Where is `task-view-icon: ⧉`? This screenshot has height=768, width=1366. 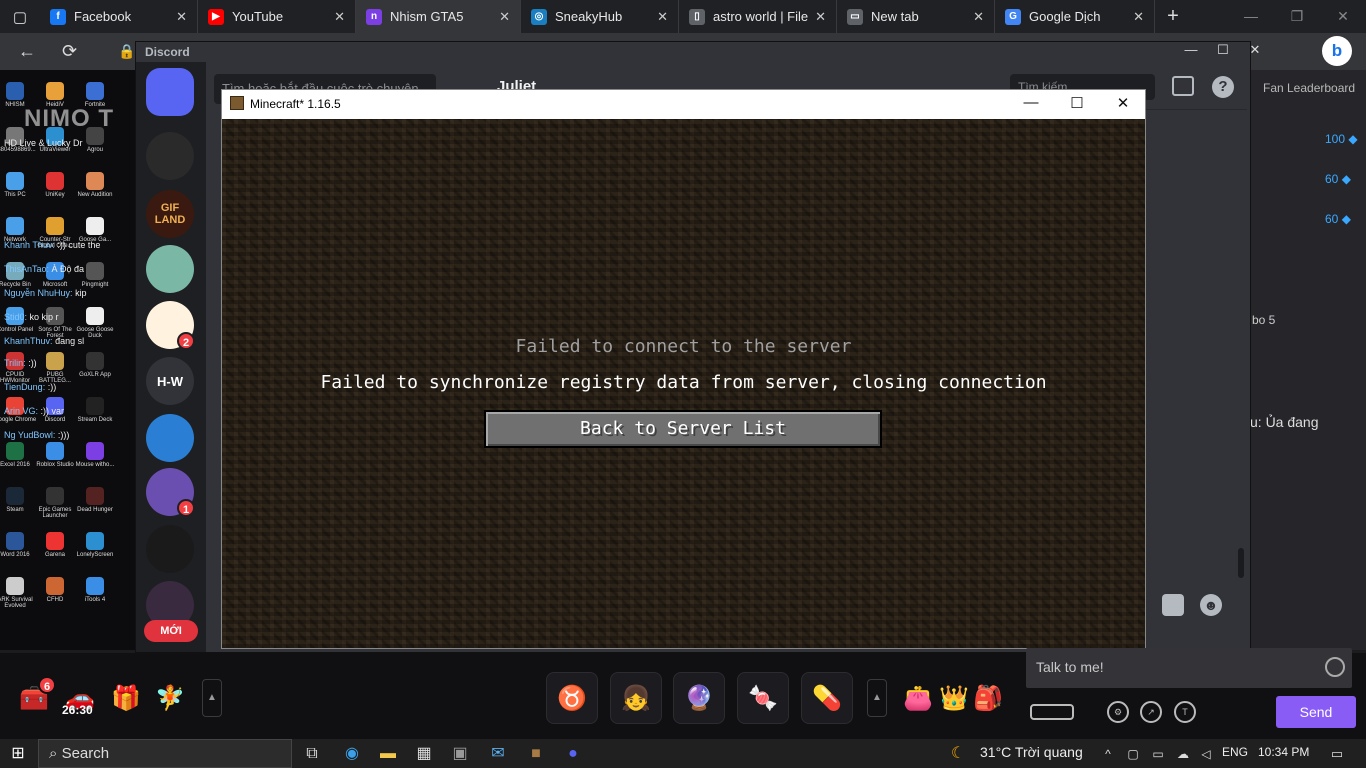
task-view-icon: ⧉ is located at coordinates (312, 754).